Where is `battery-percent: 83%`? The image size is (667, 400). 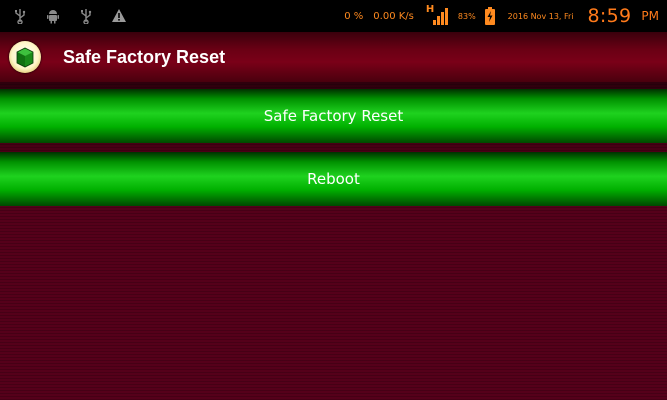
battery-percent: 83% is located at coordinates (466, 16).